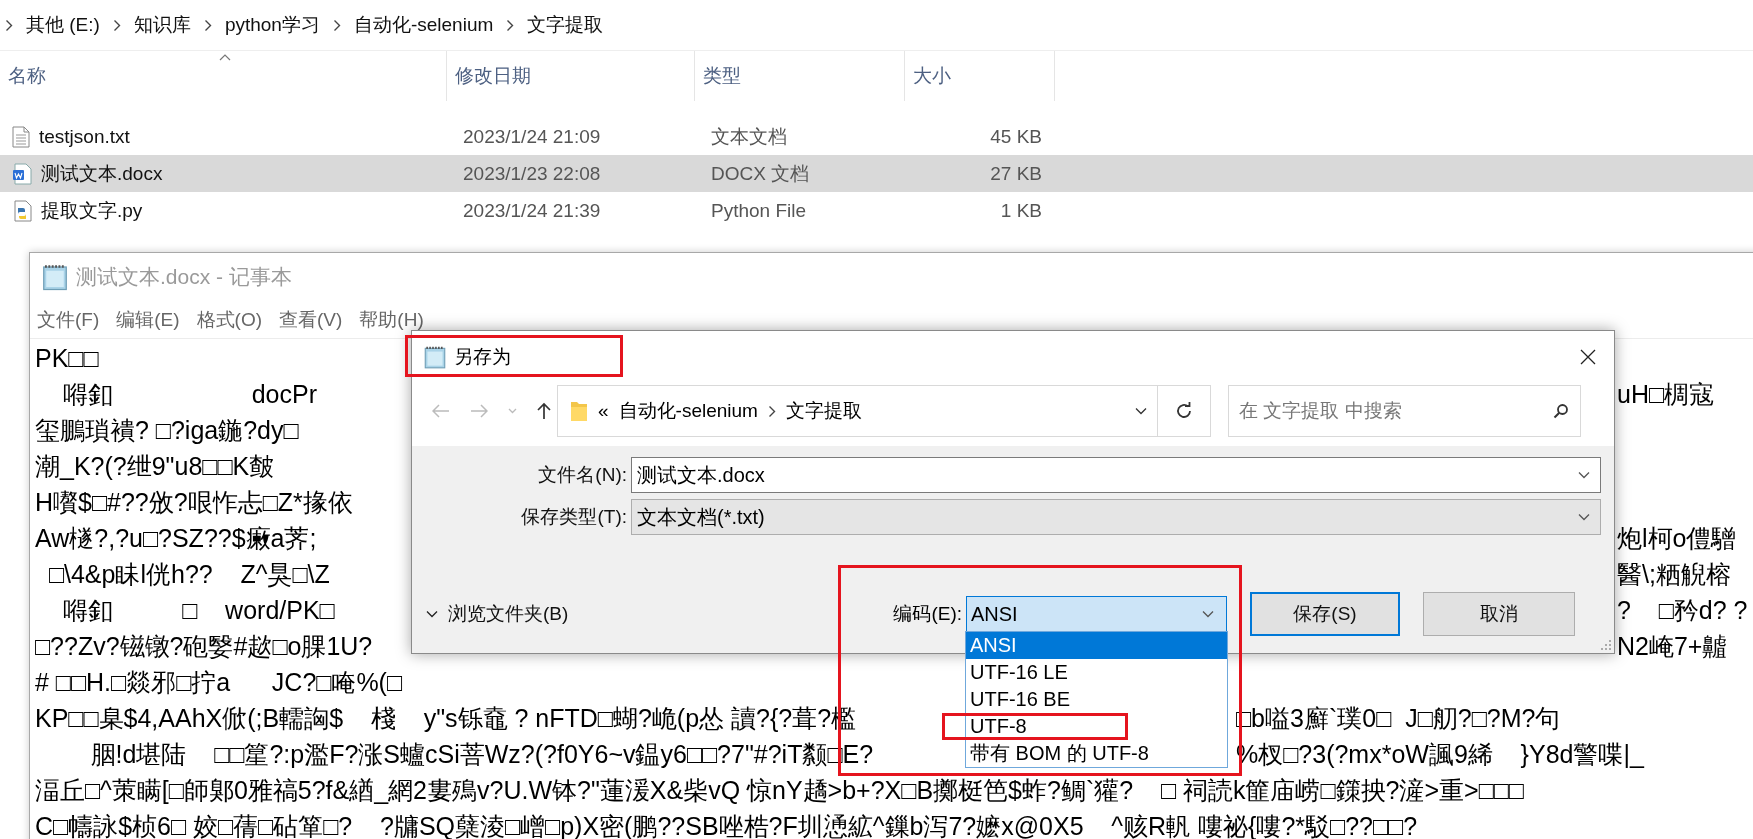  What do you see at coordinates (876, 210) in the screenshot?
I see `file-row: 提取文字.py 2023/1/24 21:39 Python File 1 KB` at bounding box center [876, 210].